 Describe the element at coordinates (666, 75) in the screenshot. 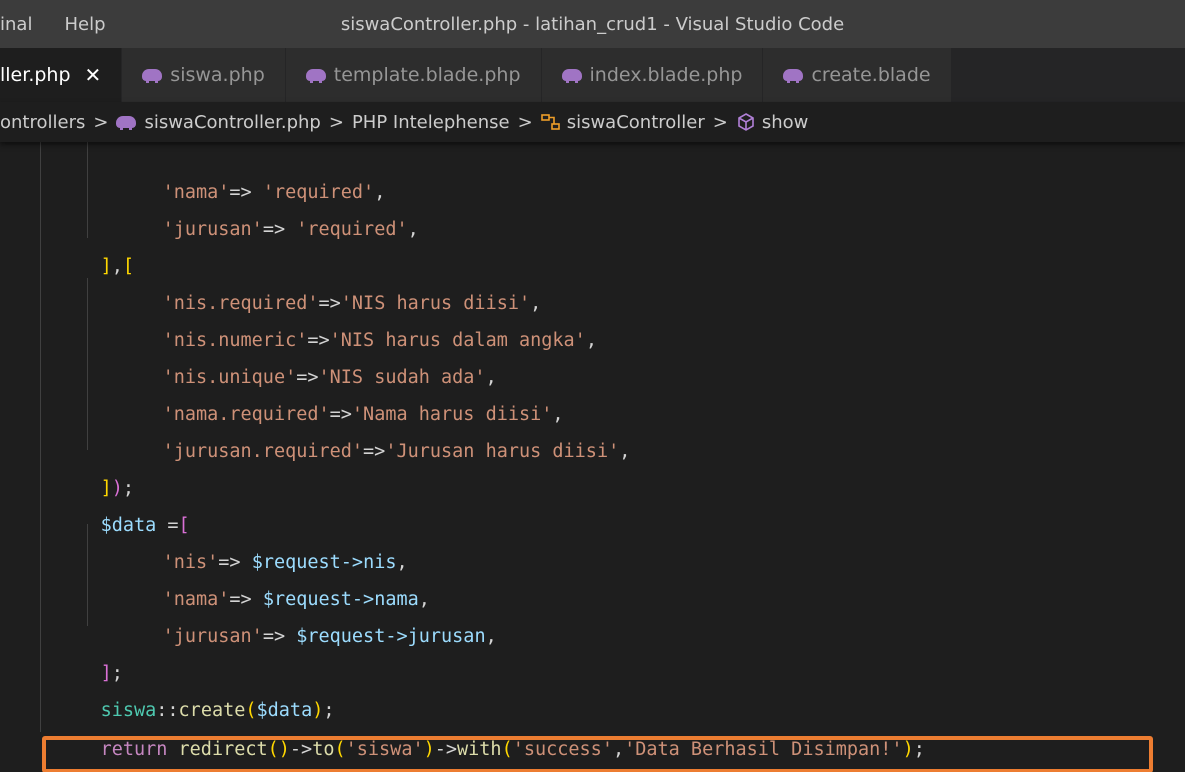

I see `tab-label: index.blade.php` at that location.